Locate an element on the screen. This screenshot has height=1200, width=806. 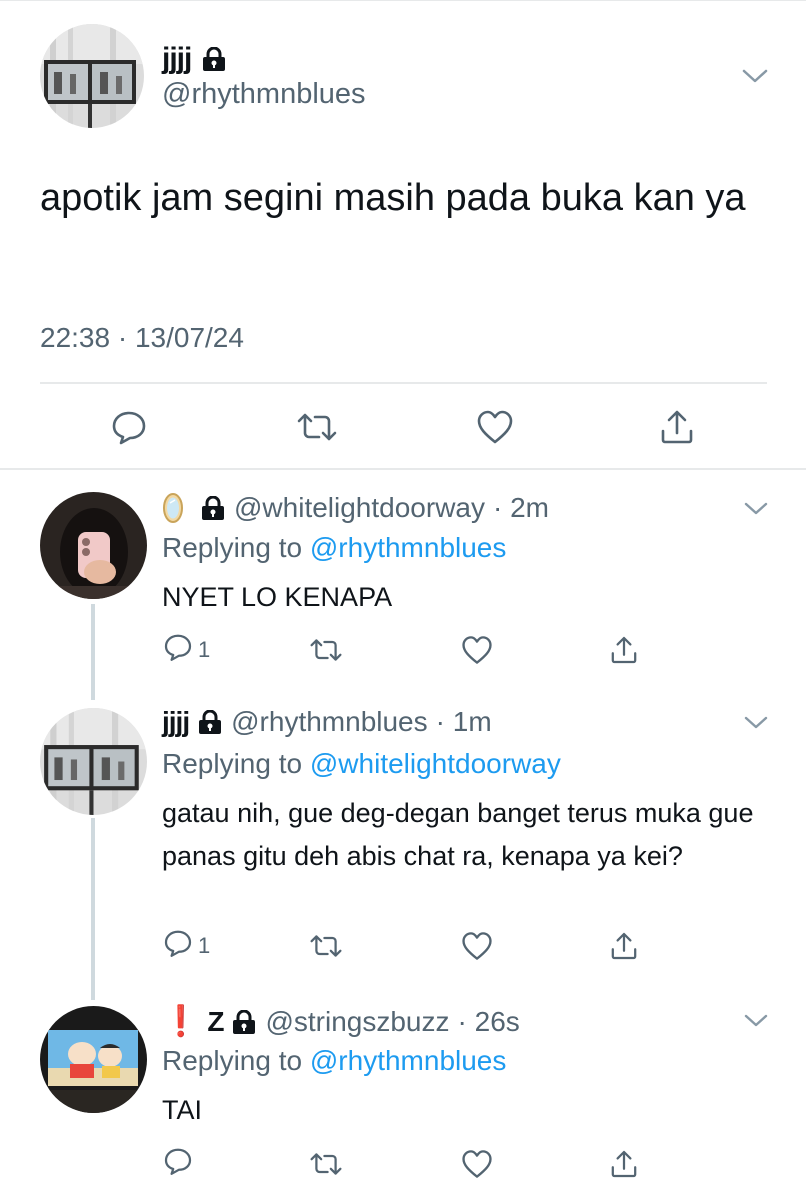
tweet-text: apotik jam segini masih pada buka kan ya is located at coordinates (393, 198).